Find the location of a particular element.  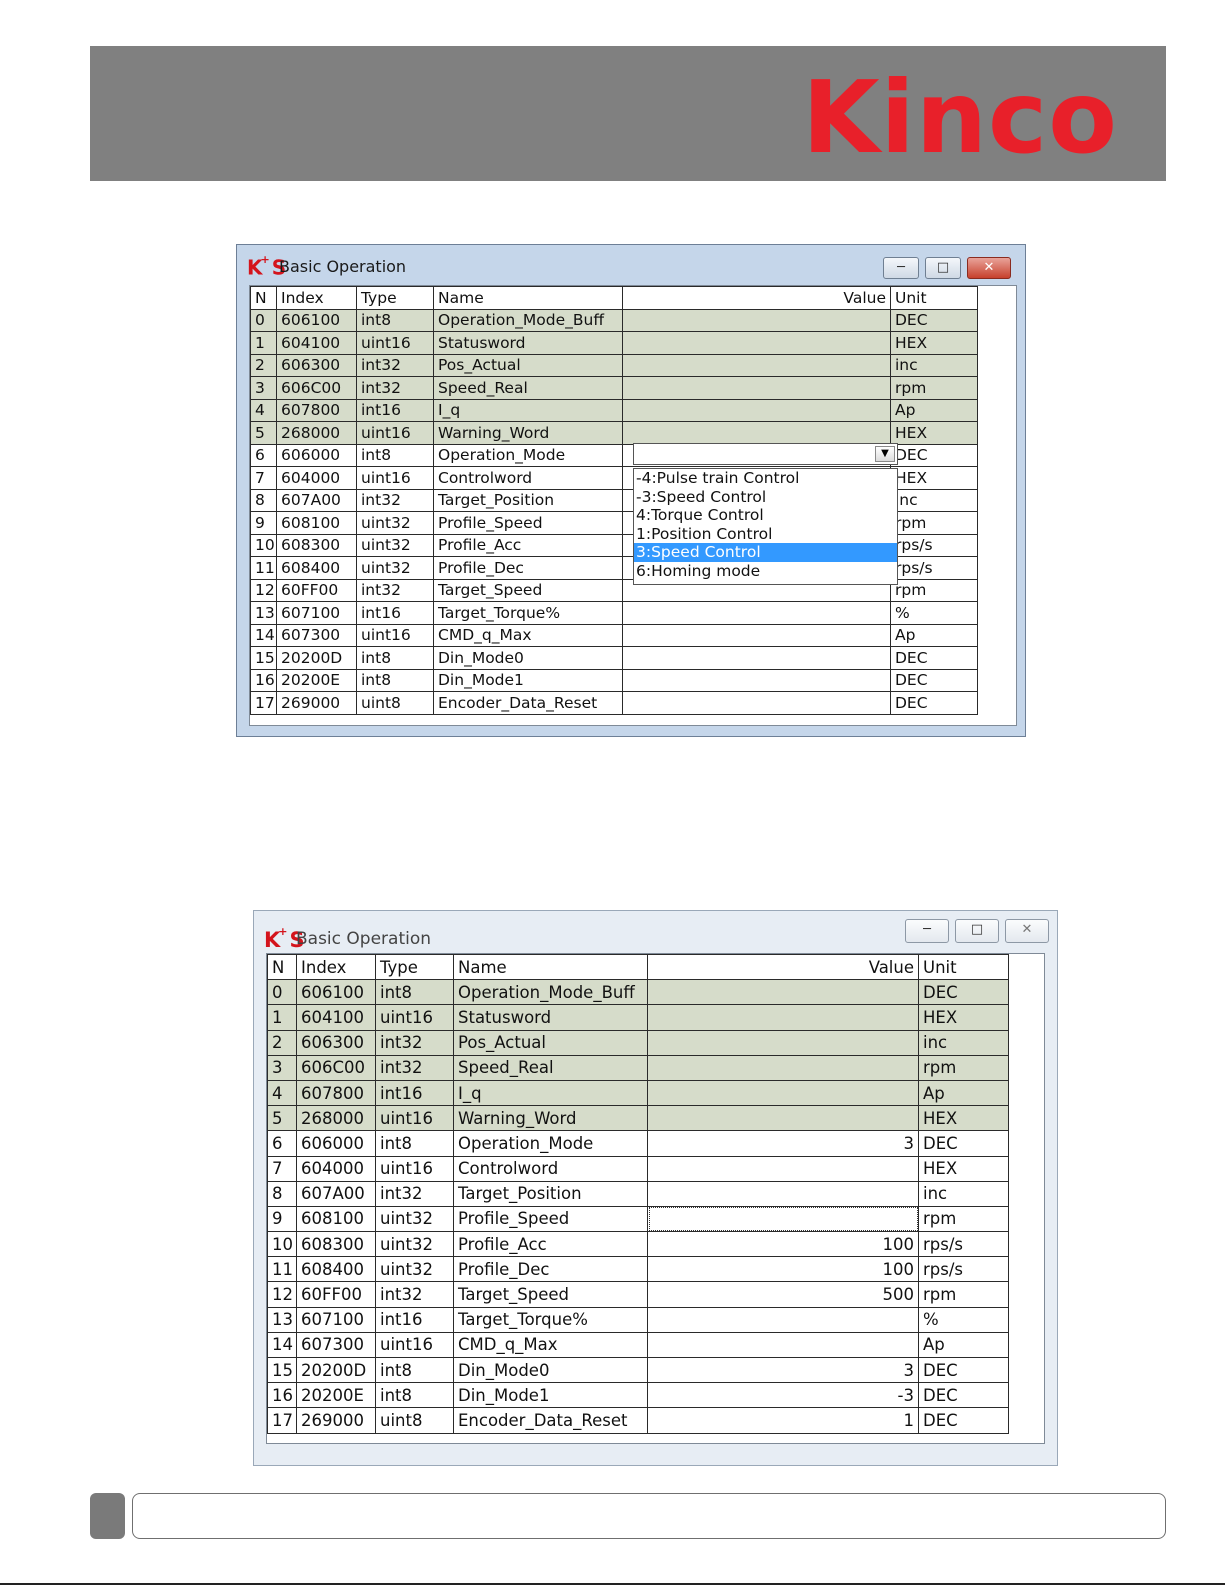

footer-bar is located at coordinates (649, 1516).